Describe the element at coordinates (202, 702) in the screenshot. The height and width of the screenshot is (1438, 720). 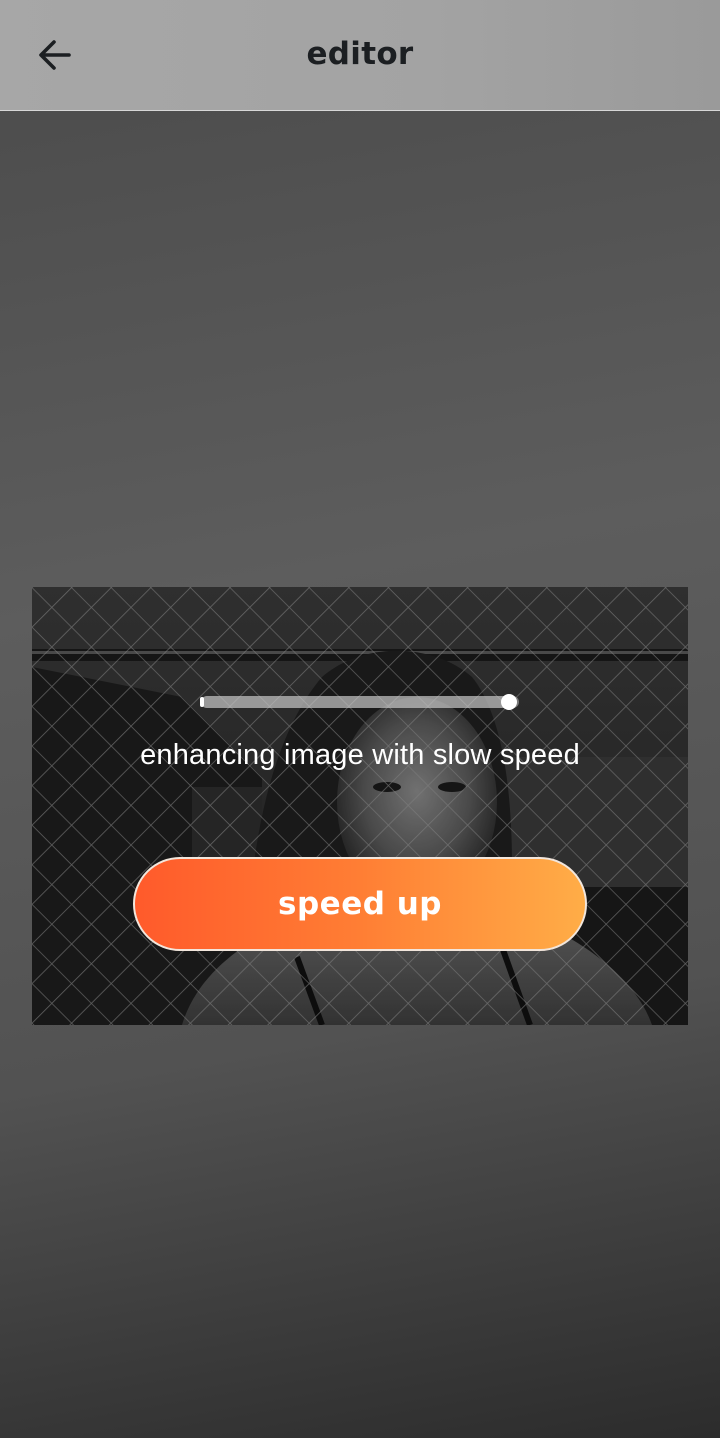
I see `progress-start-cap` at that location.